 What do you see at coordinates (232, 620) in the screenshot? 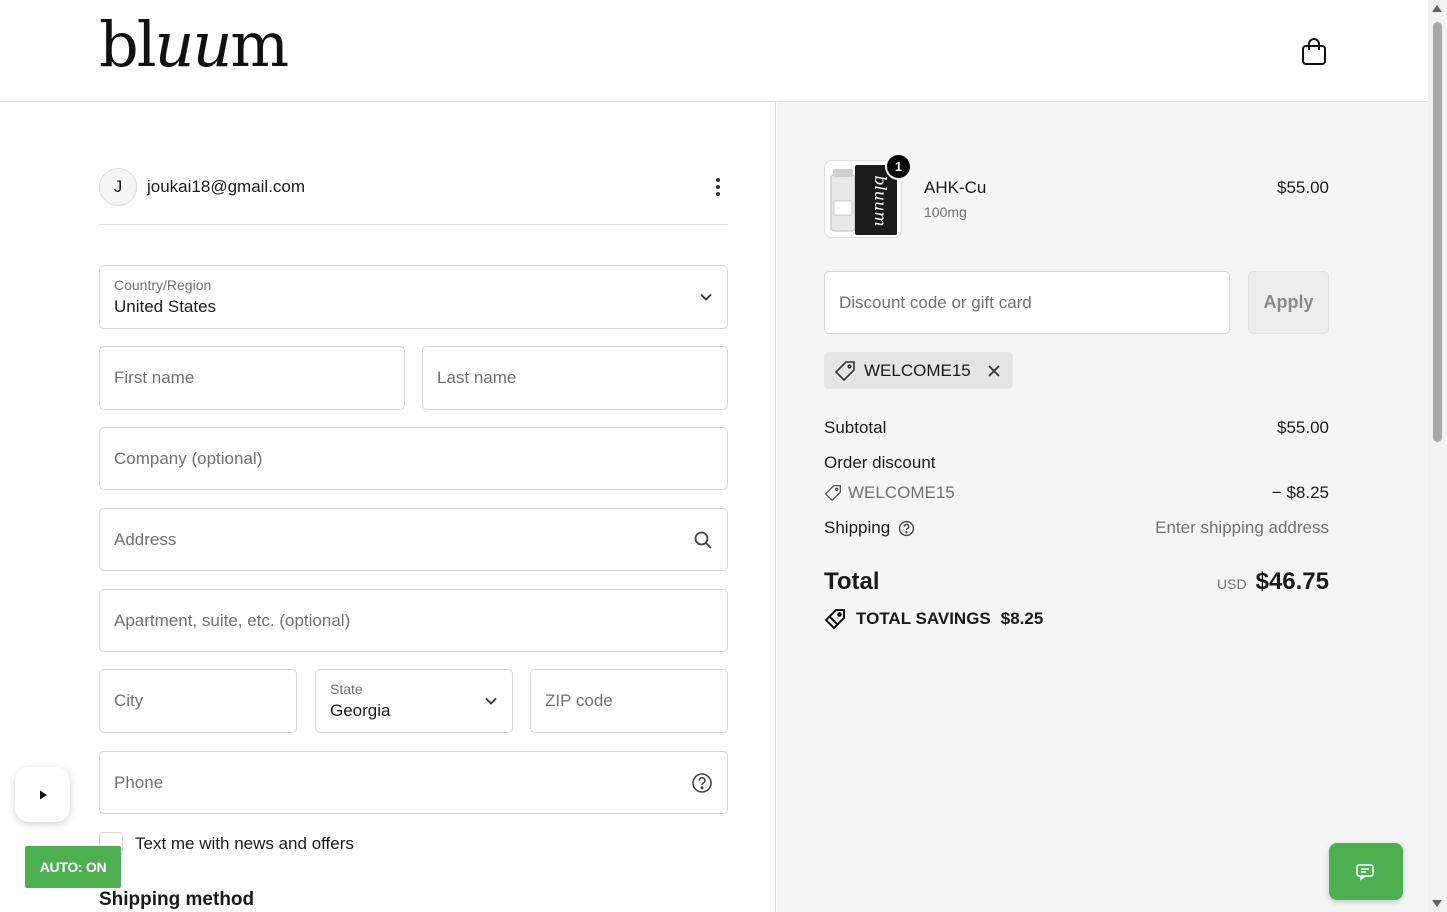
I see `apartment-placeholder: Apartment, suite, etc. (optional)` at bounding box center [232, 620].